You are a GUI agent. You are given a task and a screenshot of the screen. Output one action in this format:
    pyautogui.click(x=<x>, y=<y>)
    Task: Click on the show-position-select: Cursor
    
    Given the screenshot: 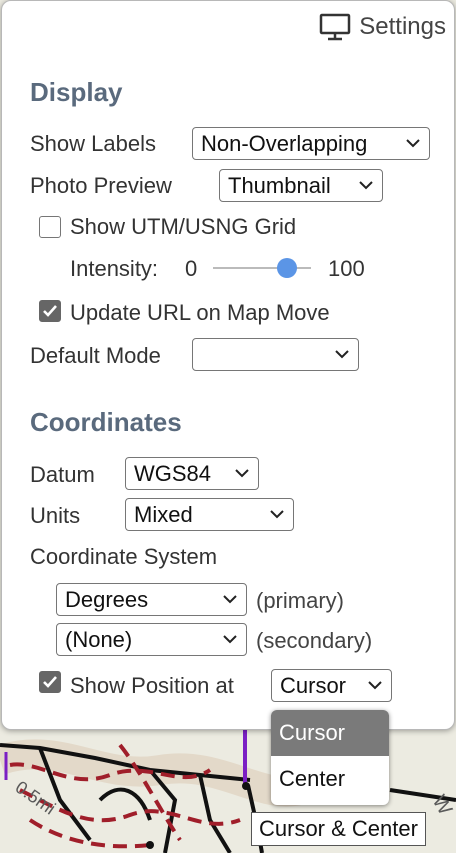 What is the action you would take?
    pyautogui.click(x=331, y=685)
    